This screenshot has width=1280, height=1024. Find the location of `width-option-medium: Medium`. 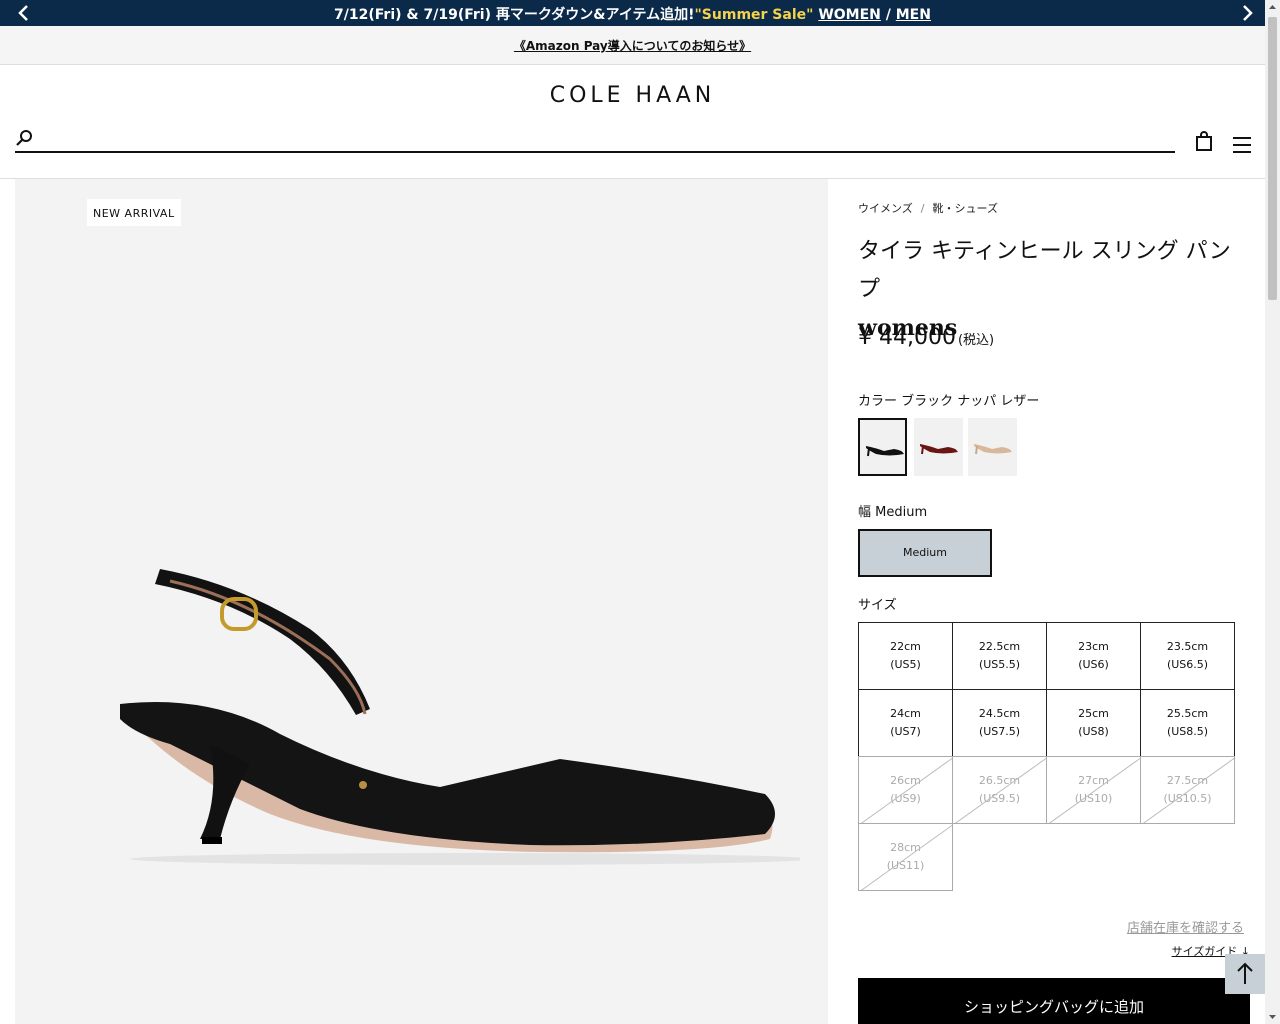

width-option-medium: Medium is located at coordinates (925, 553).